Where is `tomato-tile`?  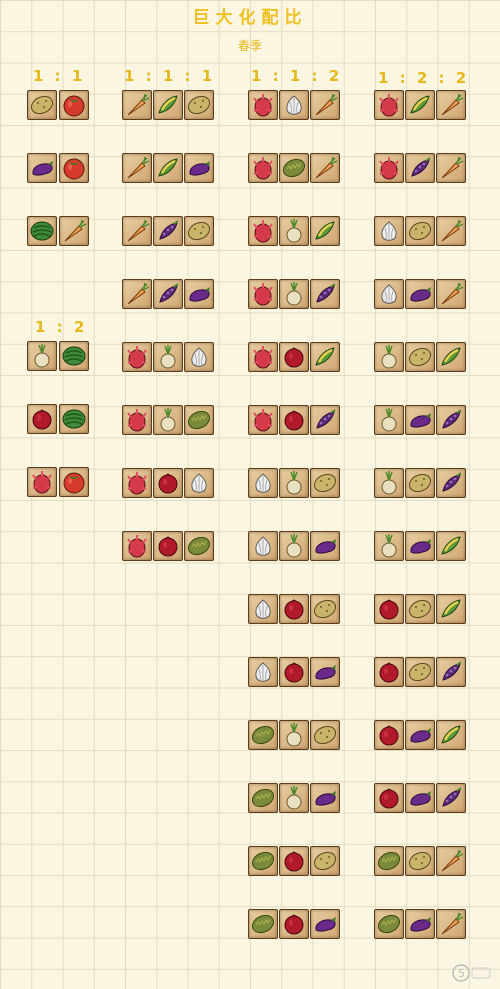
tomato-tile is located at coordinates (74, 482).